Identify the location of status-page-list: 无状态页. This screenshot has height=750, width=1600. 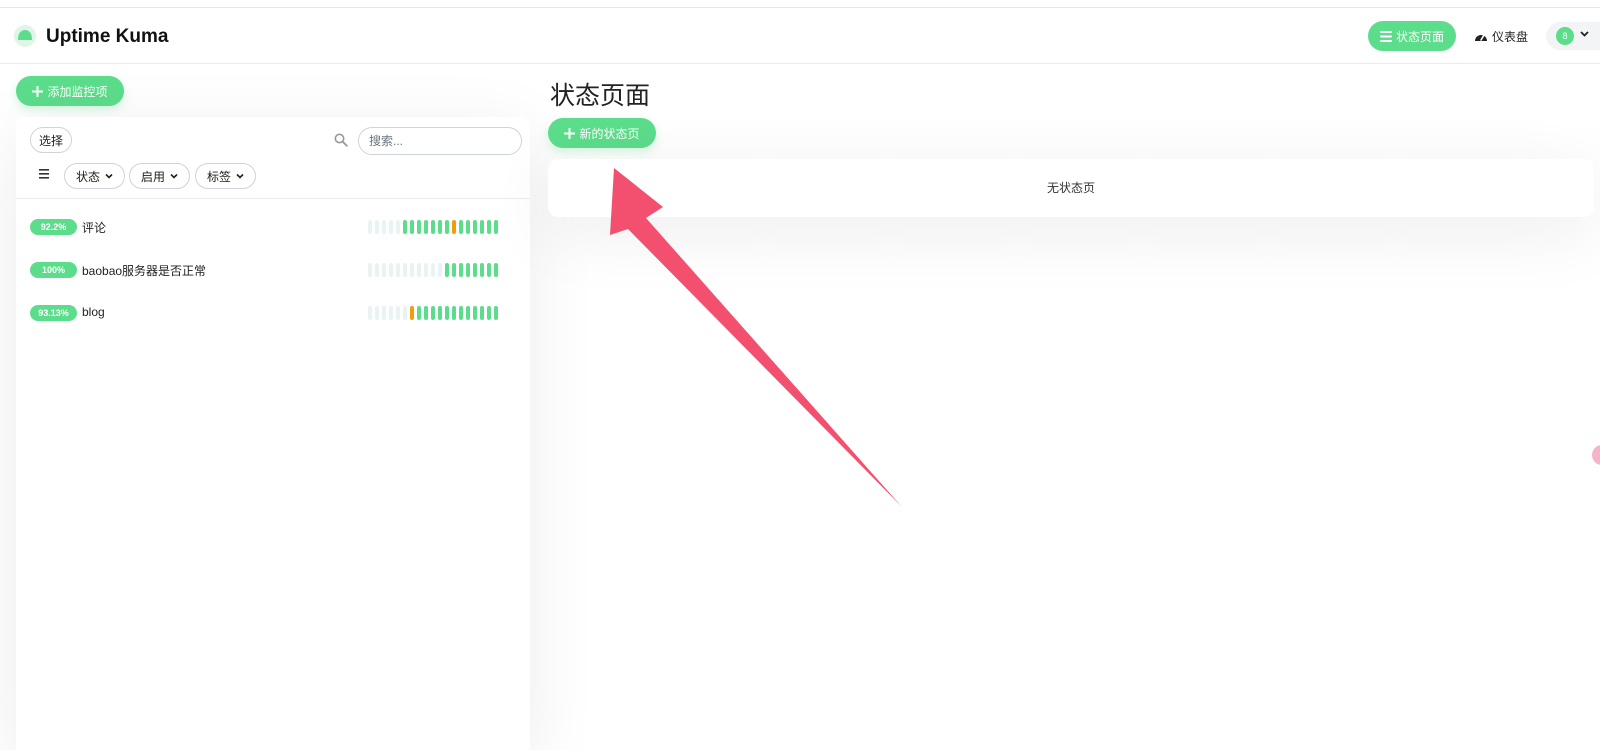
(1071, 188).